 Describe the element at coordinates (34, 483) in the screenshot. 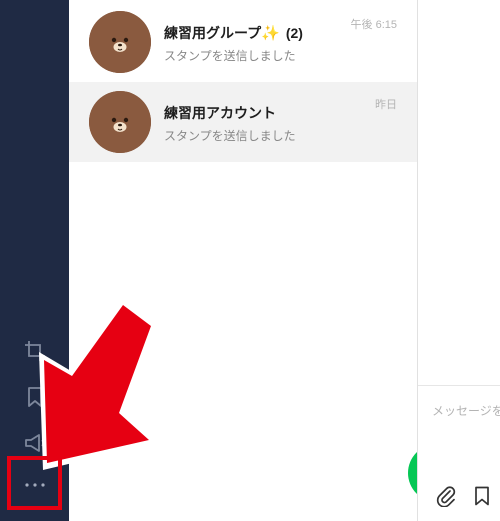

I see `annotation-highlight-box` at that location.